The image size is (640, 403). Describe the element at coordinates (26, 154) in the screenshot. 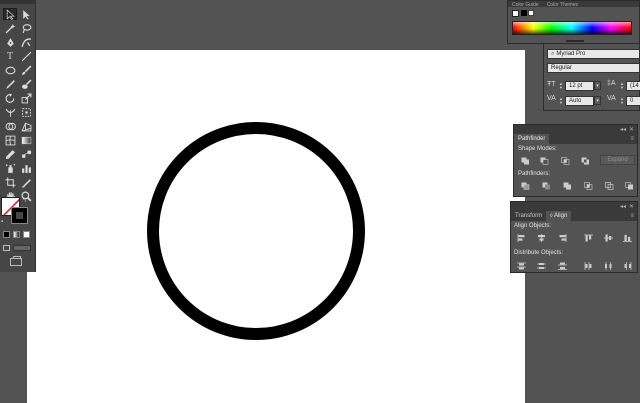

I see `blend-tool-icon` at that location.